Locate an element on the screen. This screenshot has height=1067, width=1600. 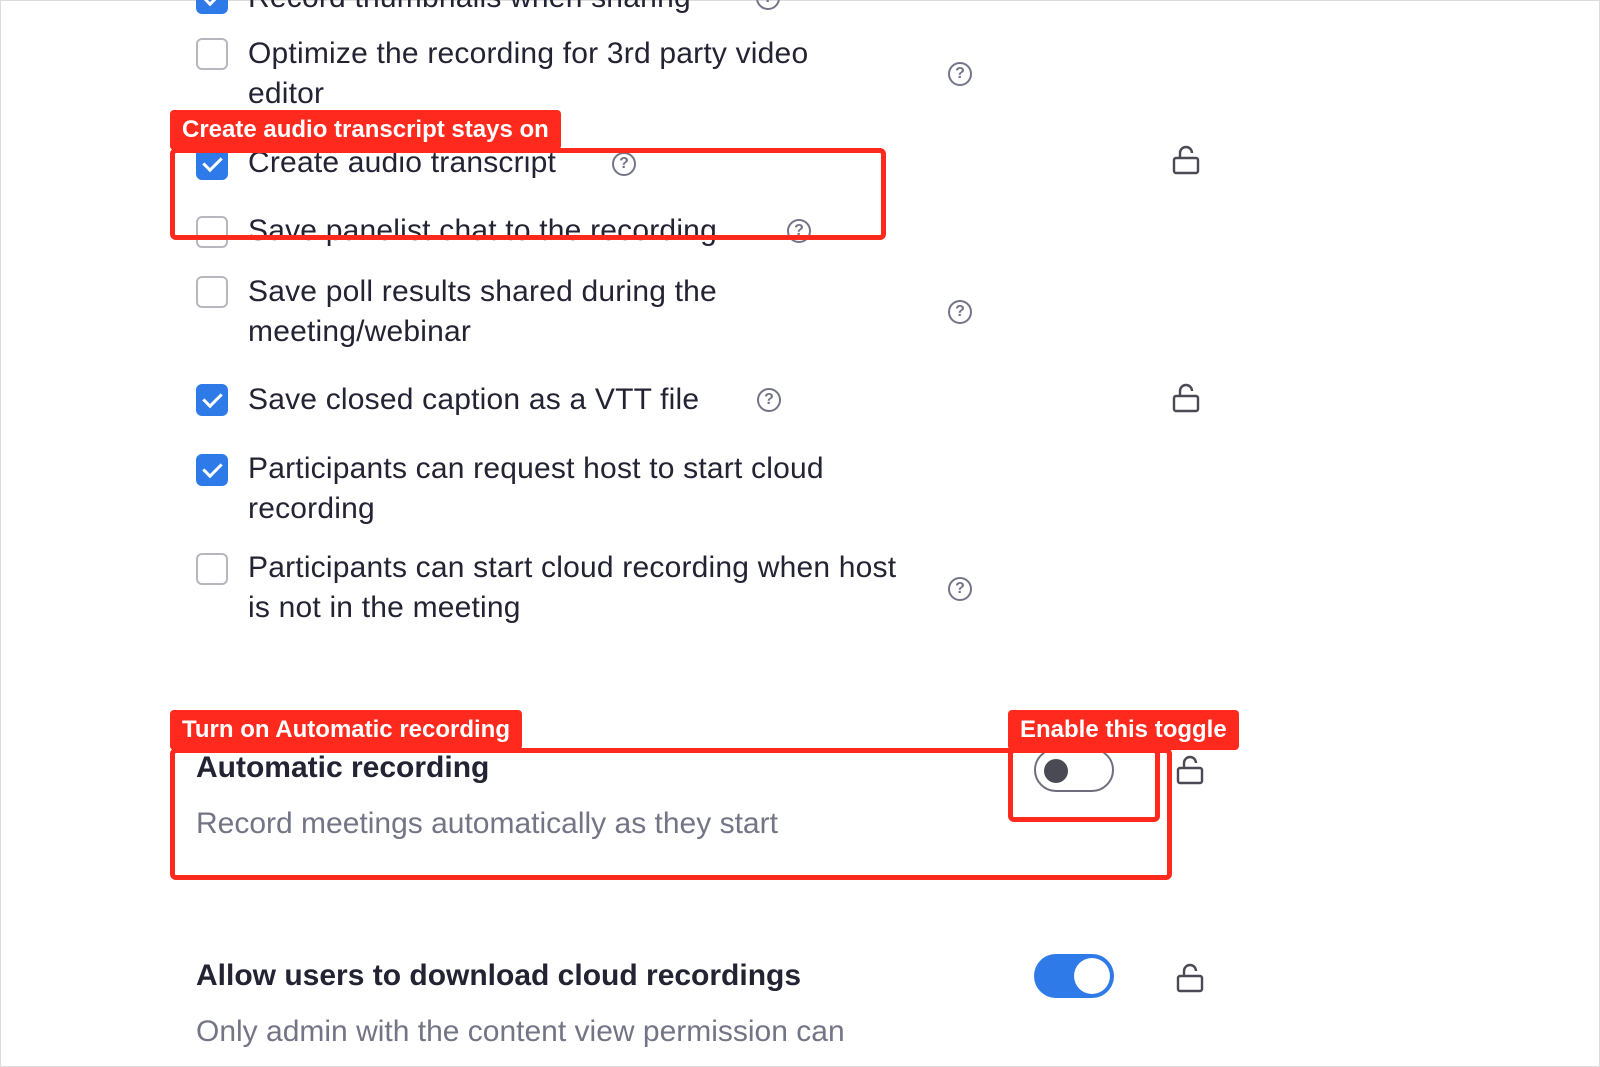
record-thumbnails-checkbox is located at coordinates (212, 7).